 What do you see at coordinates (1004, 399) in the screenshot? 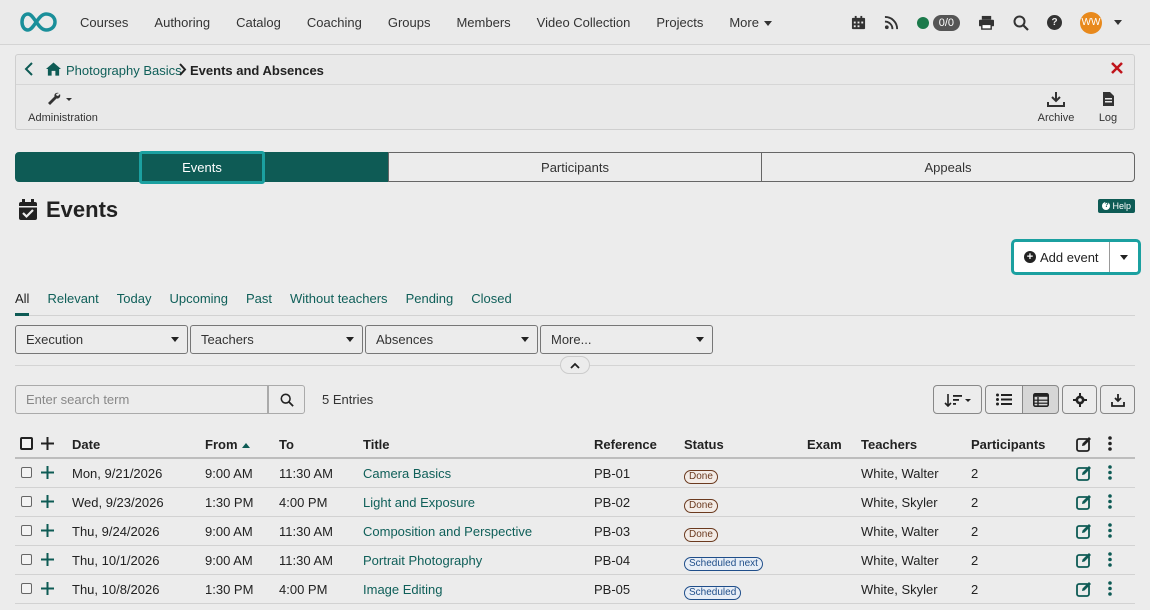
I see `list-view-button` at bounding box center [1004, 399].